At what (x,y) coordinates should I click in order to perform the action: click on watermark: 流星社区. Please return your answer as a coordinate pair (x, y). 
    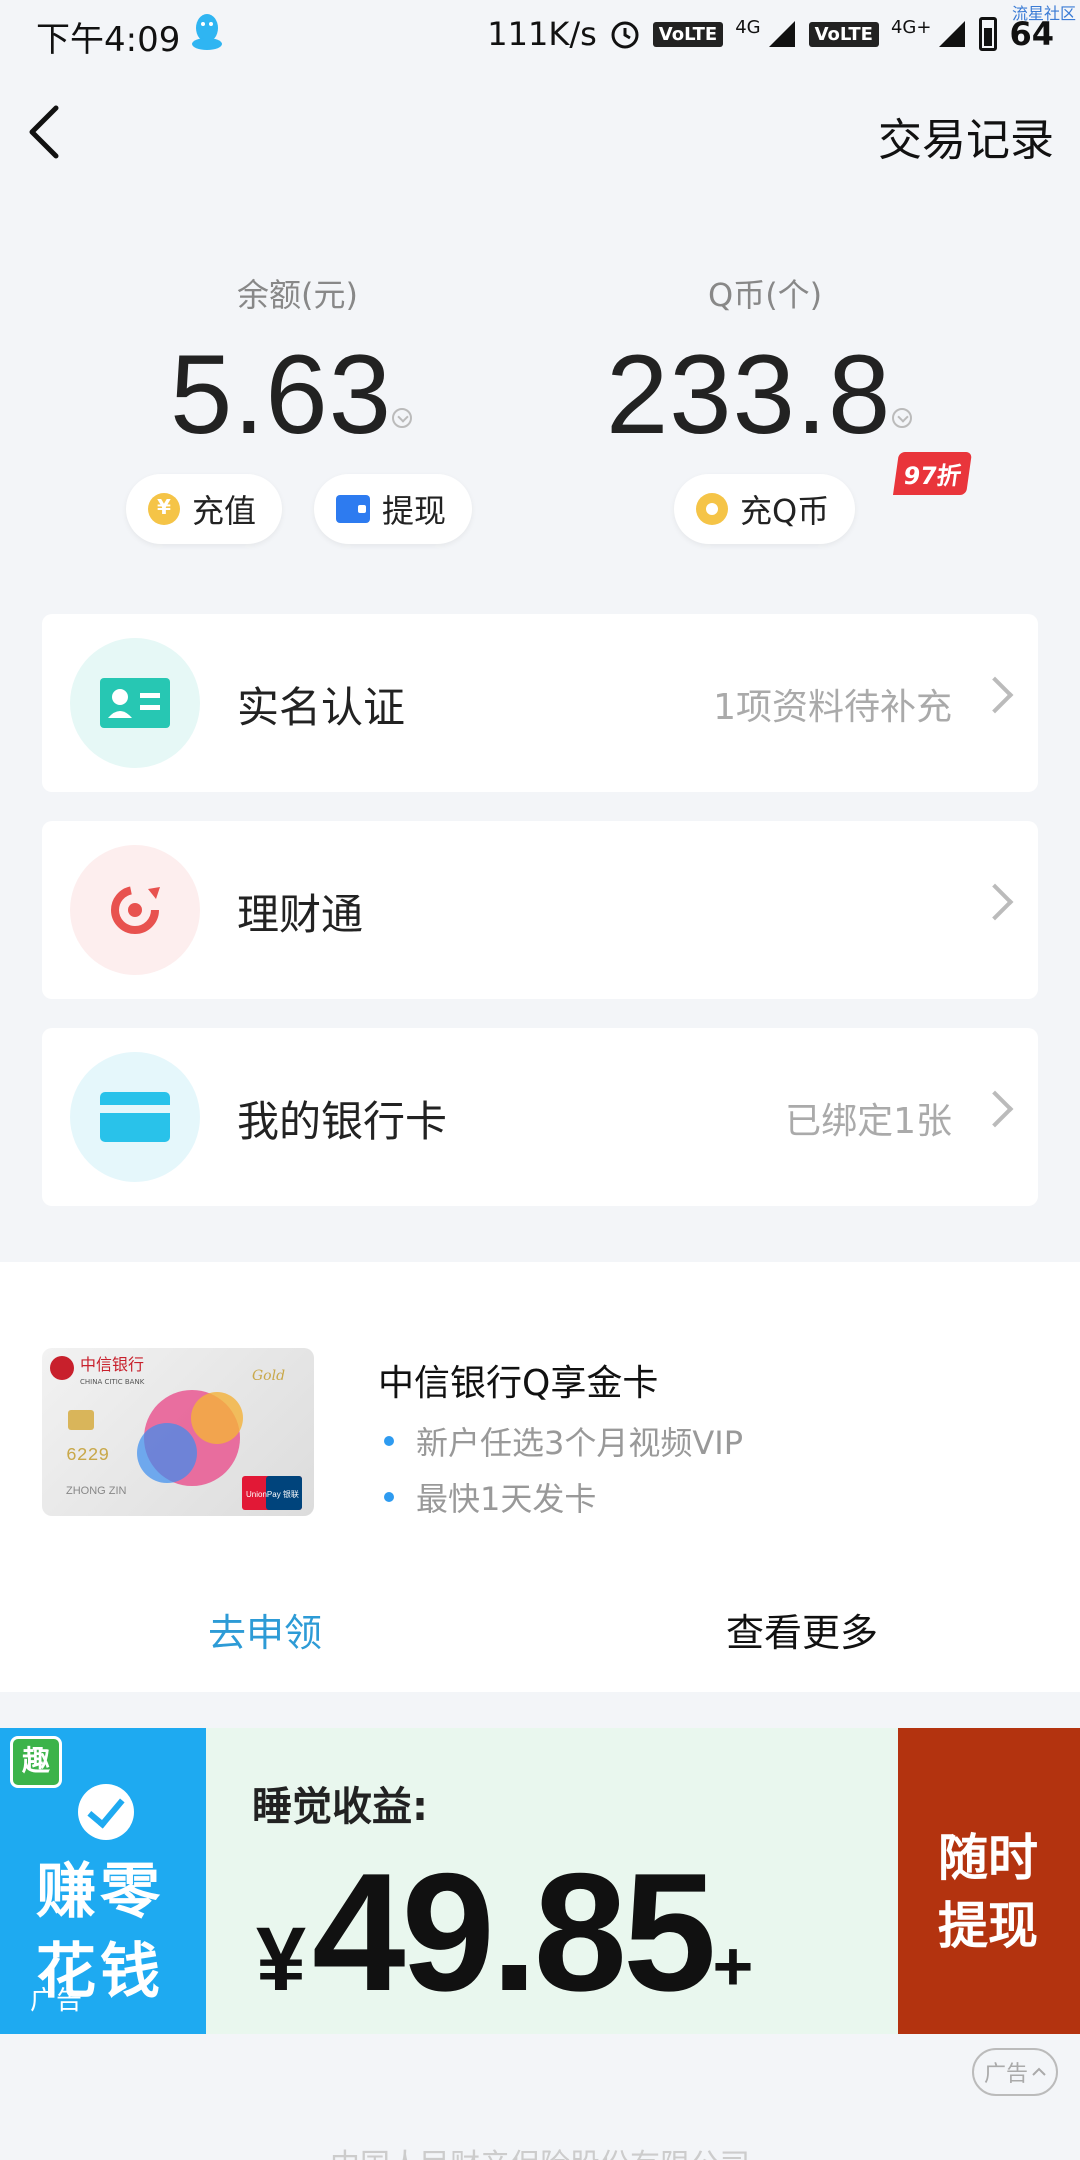
    Looking at the image, I should click on (1043, 13).